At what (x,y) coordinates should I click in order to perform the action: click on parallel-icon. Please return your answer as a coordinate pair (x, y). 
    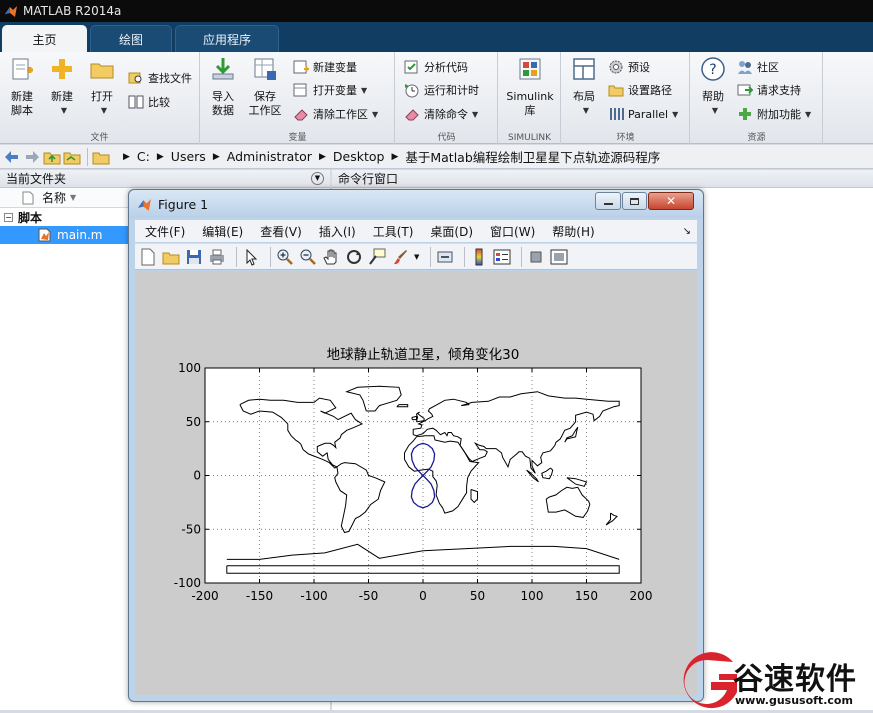
    Looking at the image, I should click on (617, 114).